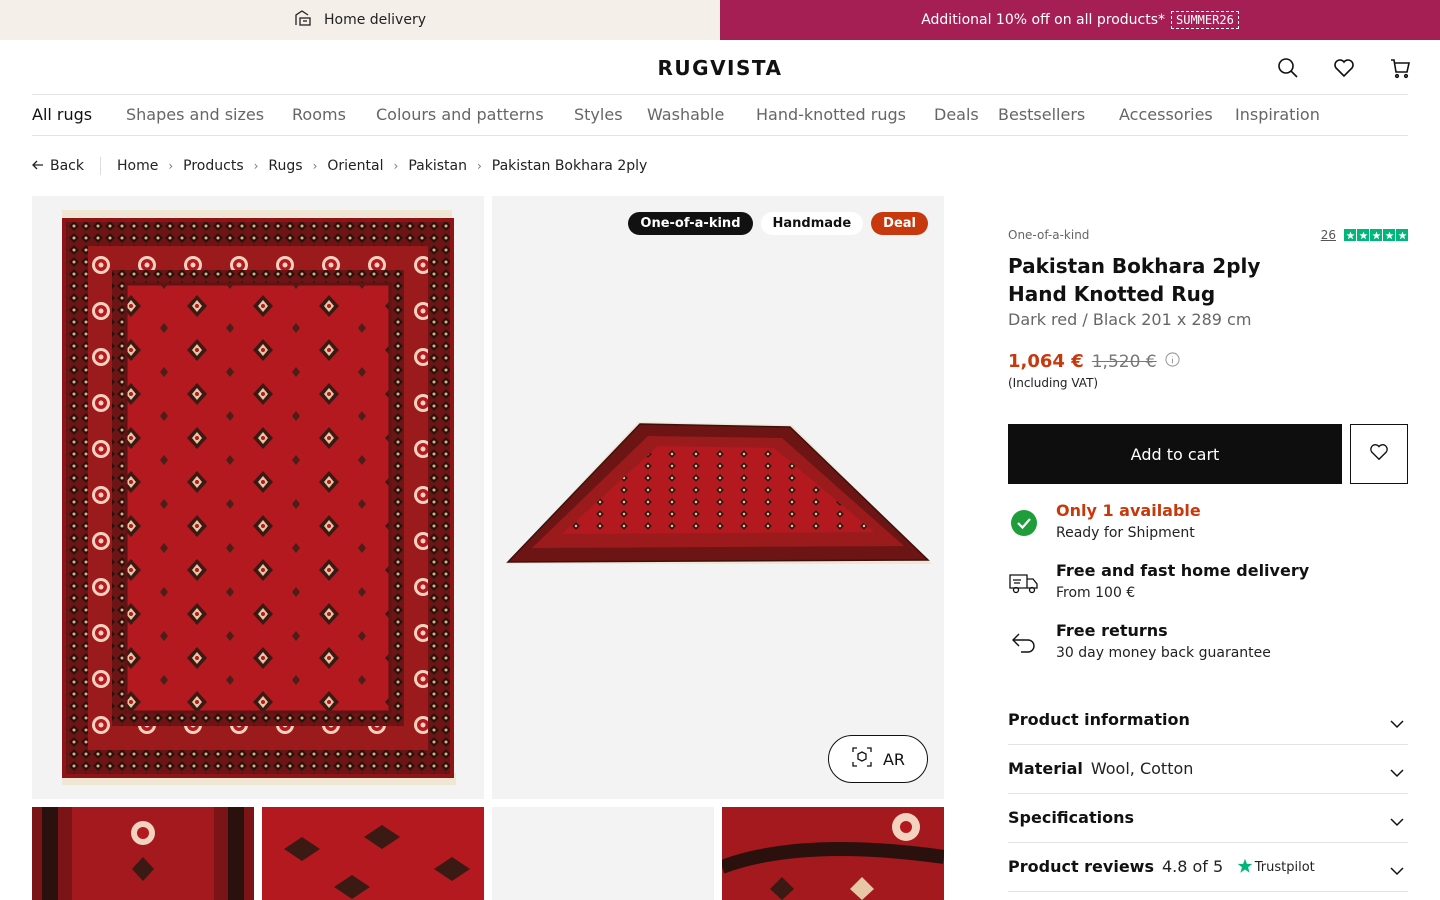  What do you see at coordinates (285, 166) in the screenshot?
I see `breadcrumb-rugs: Rugs` at bounding box center [285, 166].